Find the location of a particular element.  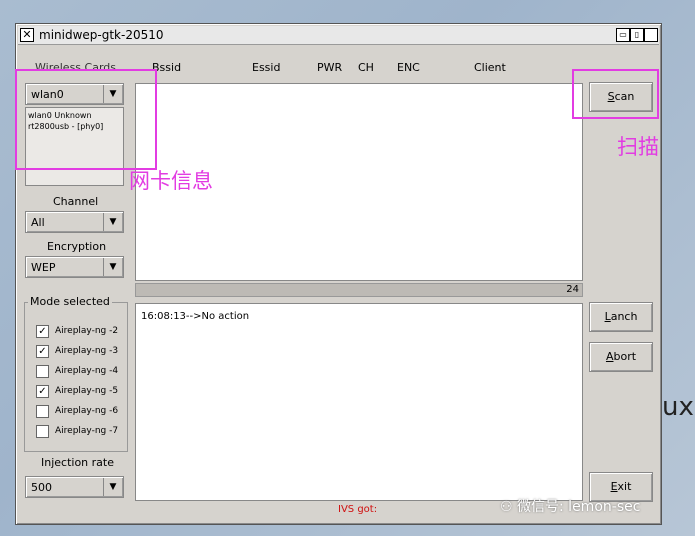

abort-button: Abort is located at coordinates (621, 357).